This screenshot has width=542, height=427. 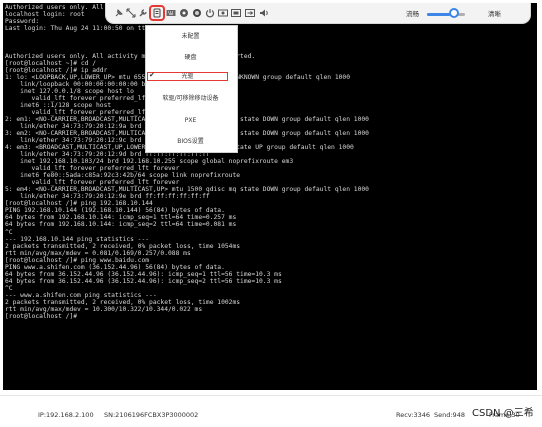 What do you see at coordinates (191, 89) in the screenshot?
I see `boot-device-menu: 未配置硬盘光驱 ✔ 软驱/可移除移动设备 PXE BIOS设置` at bounding box center [191, 89].